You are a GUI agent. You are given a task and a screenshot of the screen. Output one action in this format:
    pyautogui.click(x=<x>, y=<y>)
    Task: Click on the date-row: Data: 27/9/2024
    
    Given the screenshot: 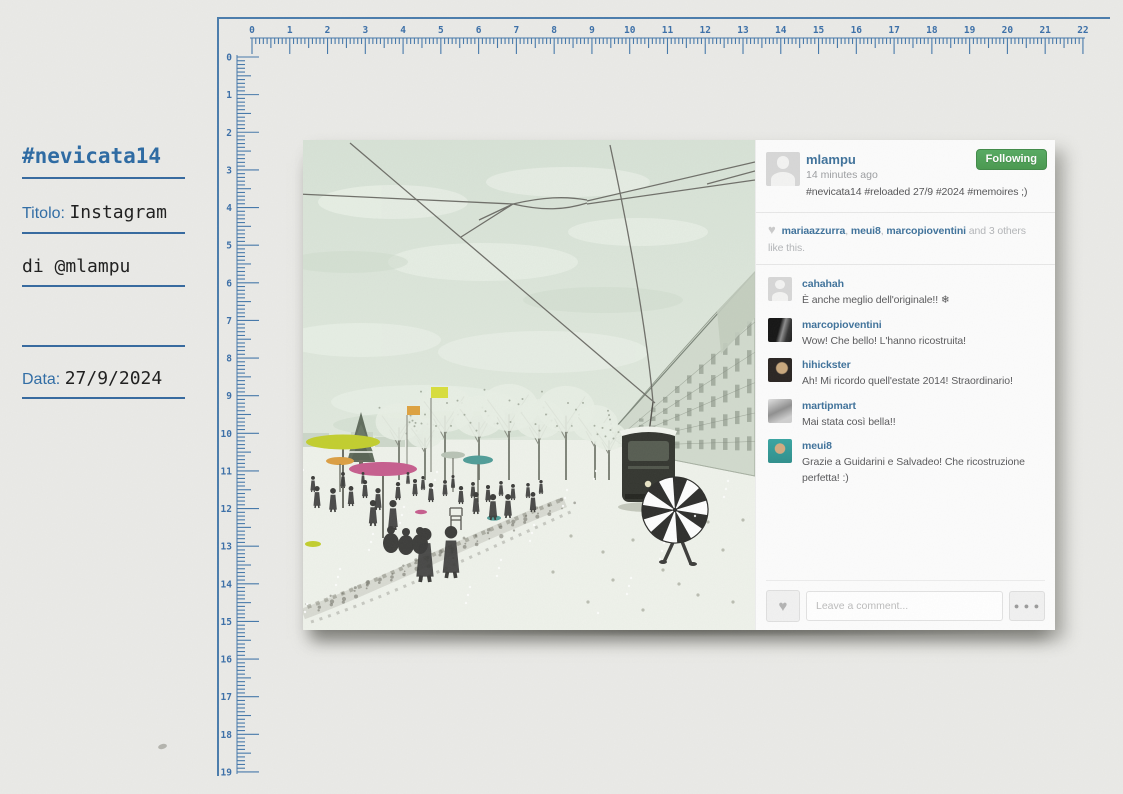 What is the action you would take?
    pyautogui.click(x=92, y=378)
    